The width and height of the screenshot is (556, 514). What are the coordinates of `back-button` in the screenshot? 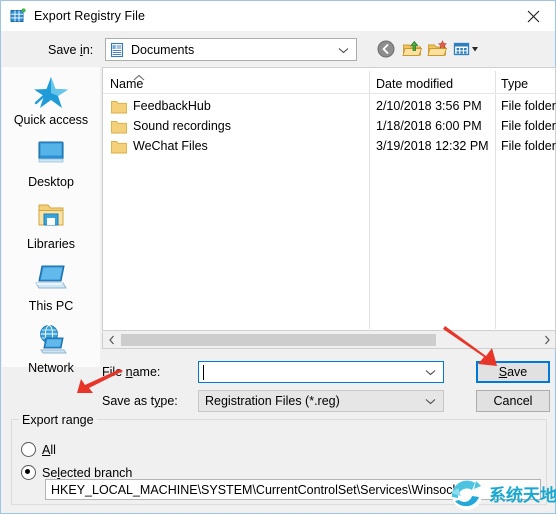 It's located at (387, 50).